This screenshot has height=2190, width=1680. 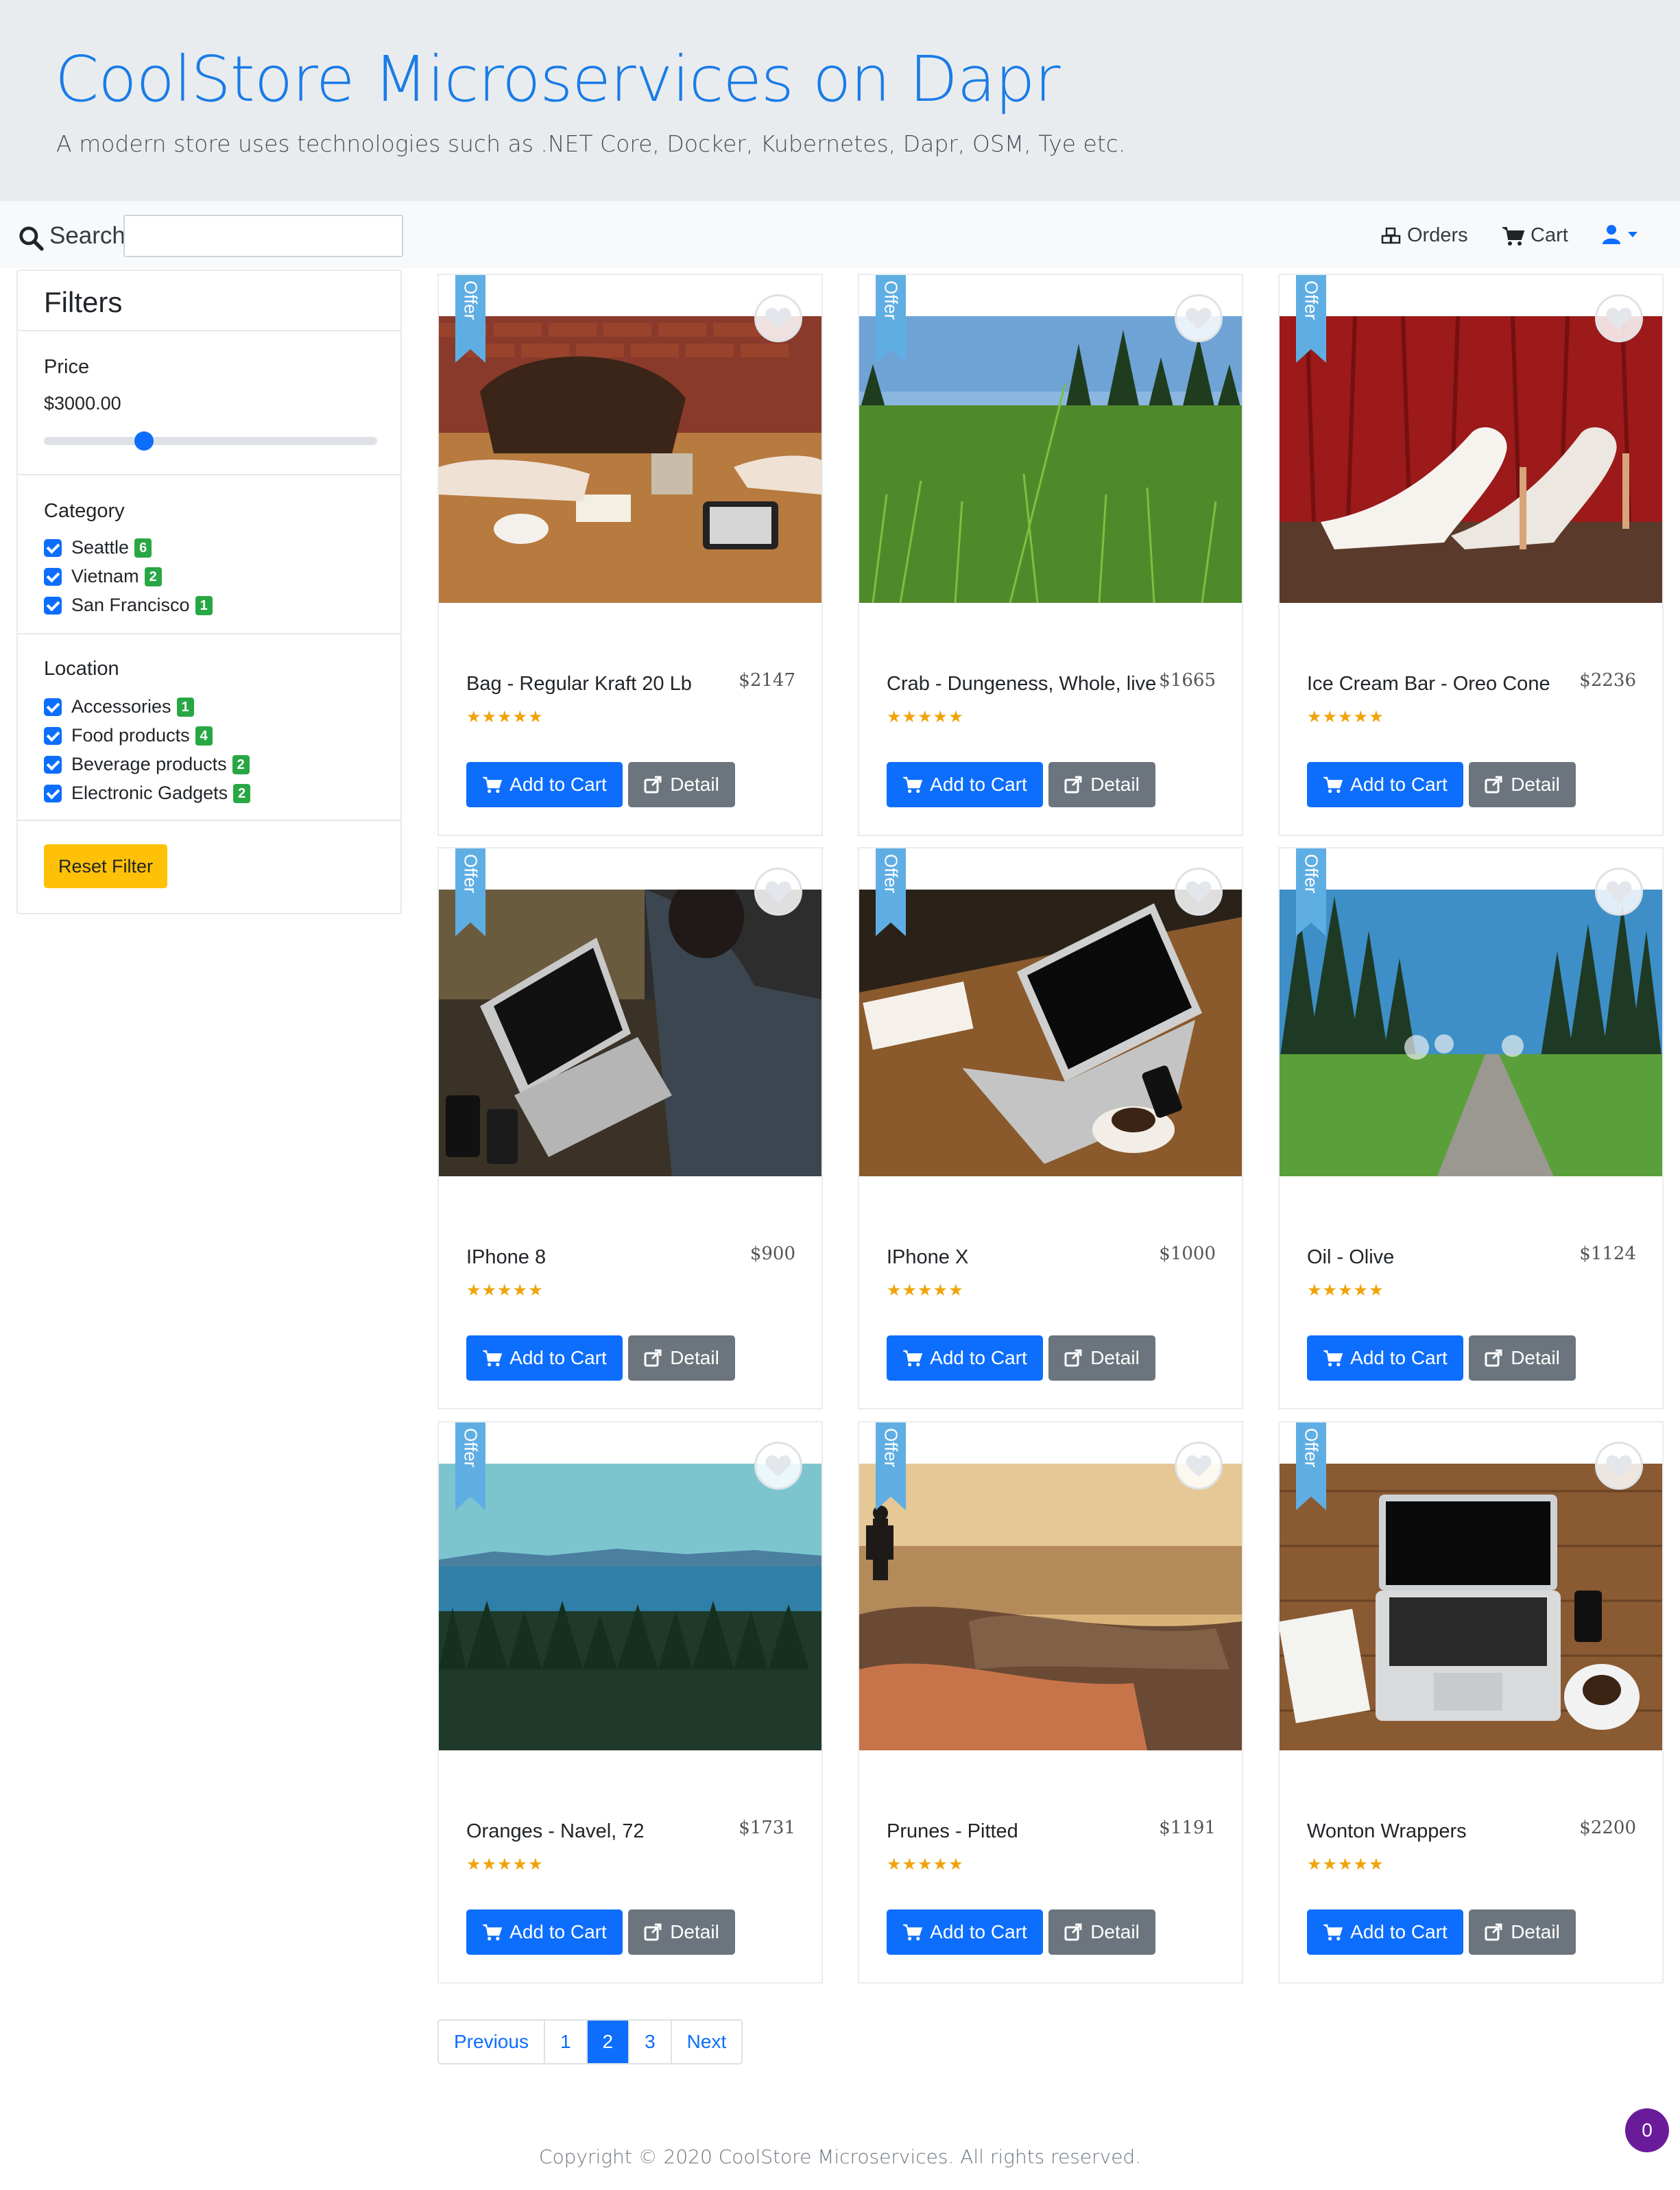 What do you see at coordinates (650, 2042) in the screenshot?
I see `pagination-page-3: 3` at bounding box center [650, 2042].